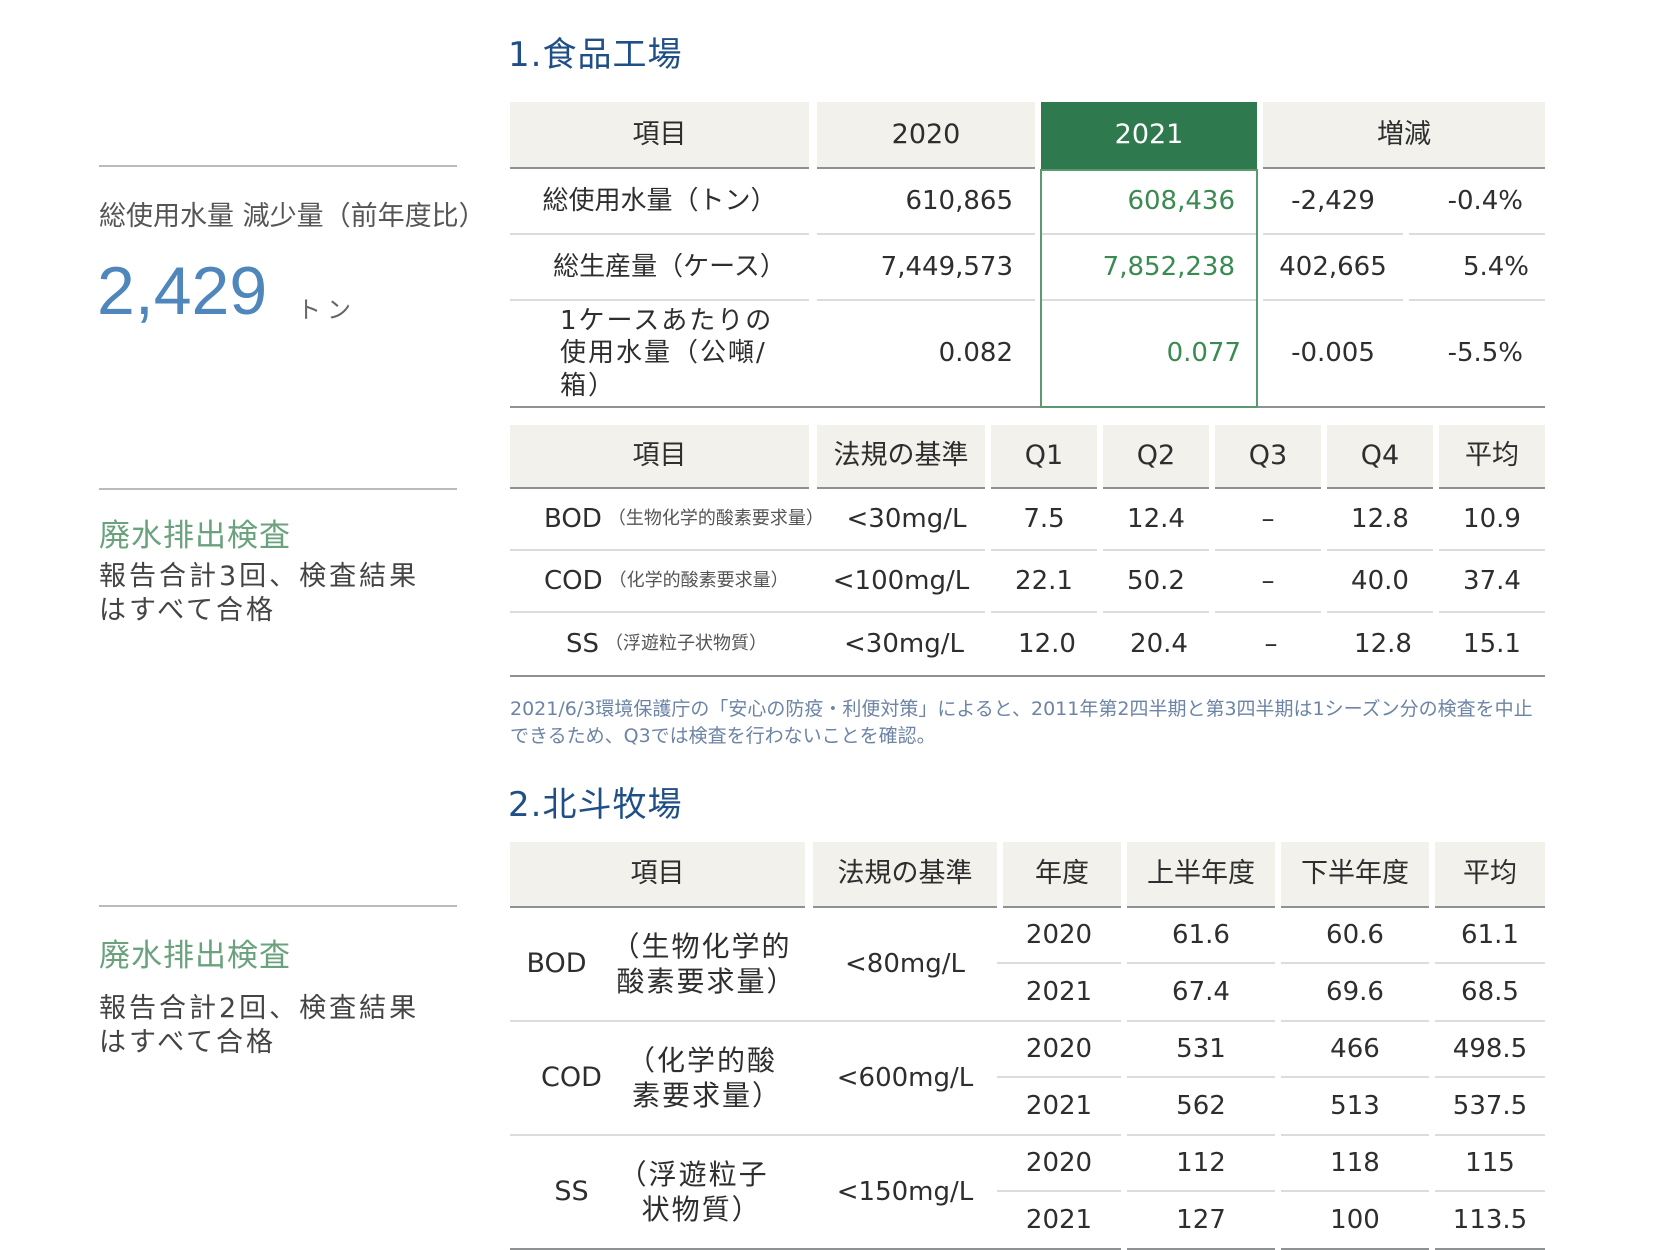 This screenshot has height=1250, width=1667. I want to click on table-cell: 10.9, so click(1492, 520).